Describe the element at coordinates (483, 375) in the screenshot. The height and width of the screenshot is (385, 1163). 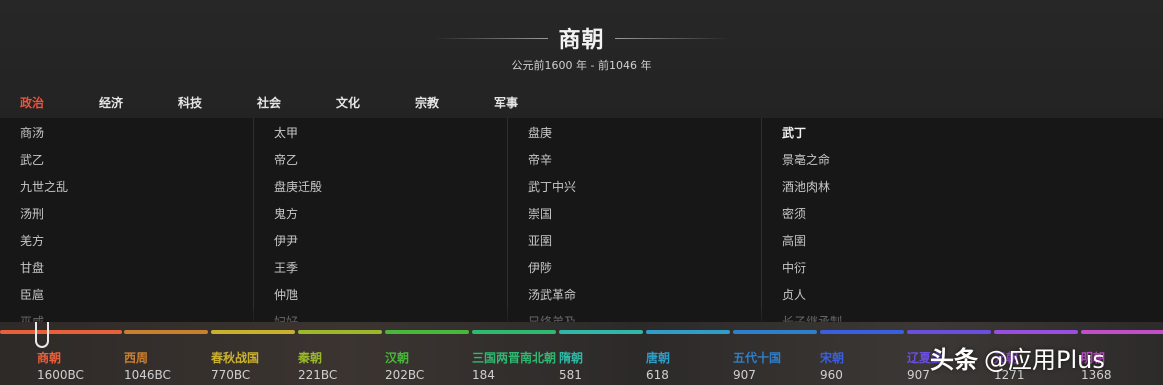
I see `era-year: 184` at that location.